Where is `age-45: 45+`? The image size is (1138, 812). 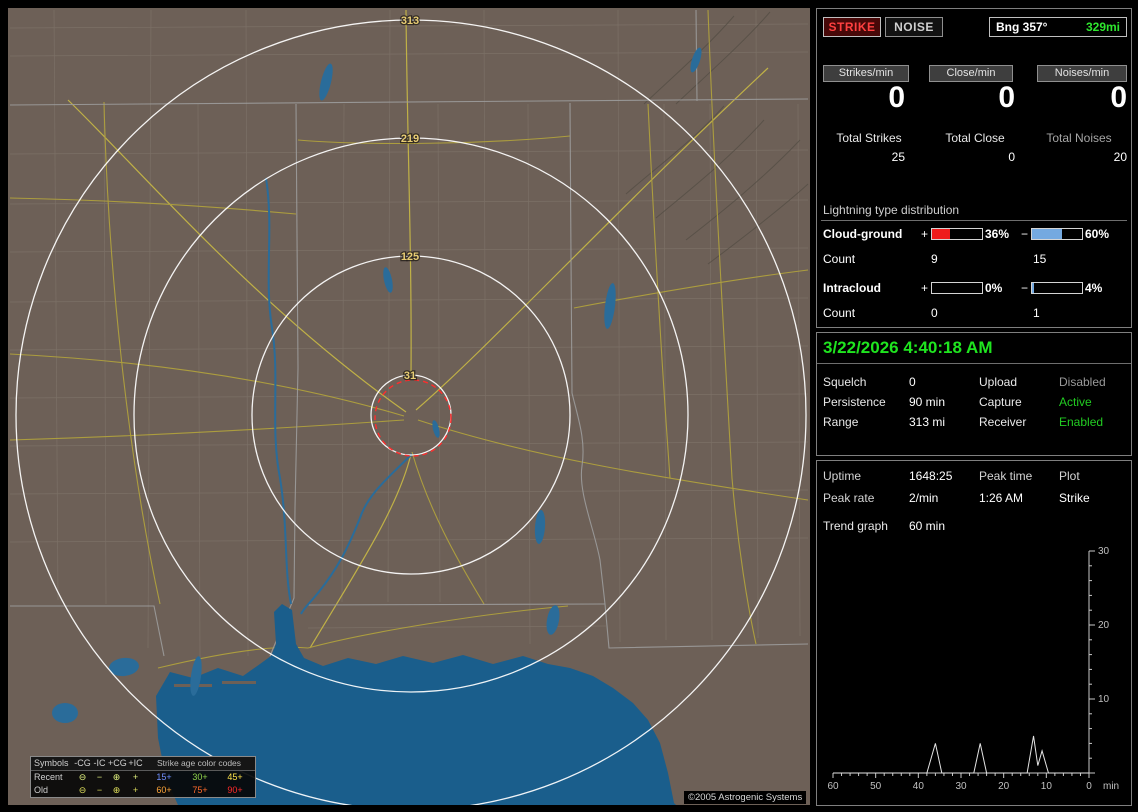
age-45: 45+ is located at coordinates (235, 777).